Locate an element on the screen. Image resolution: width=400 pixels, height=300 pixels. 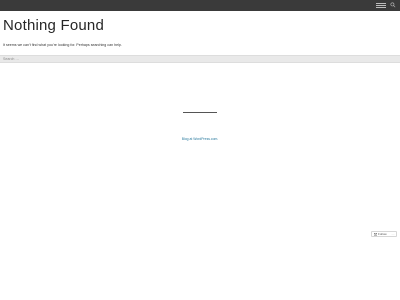
wordpress-credit-link: Blog at WordPress.com. is located at coordinates (200, 139).